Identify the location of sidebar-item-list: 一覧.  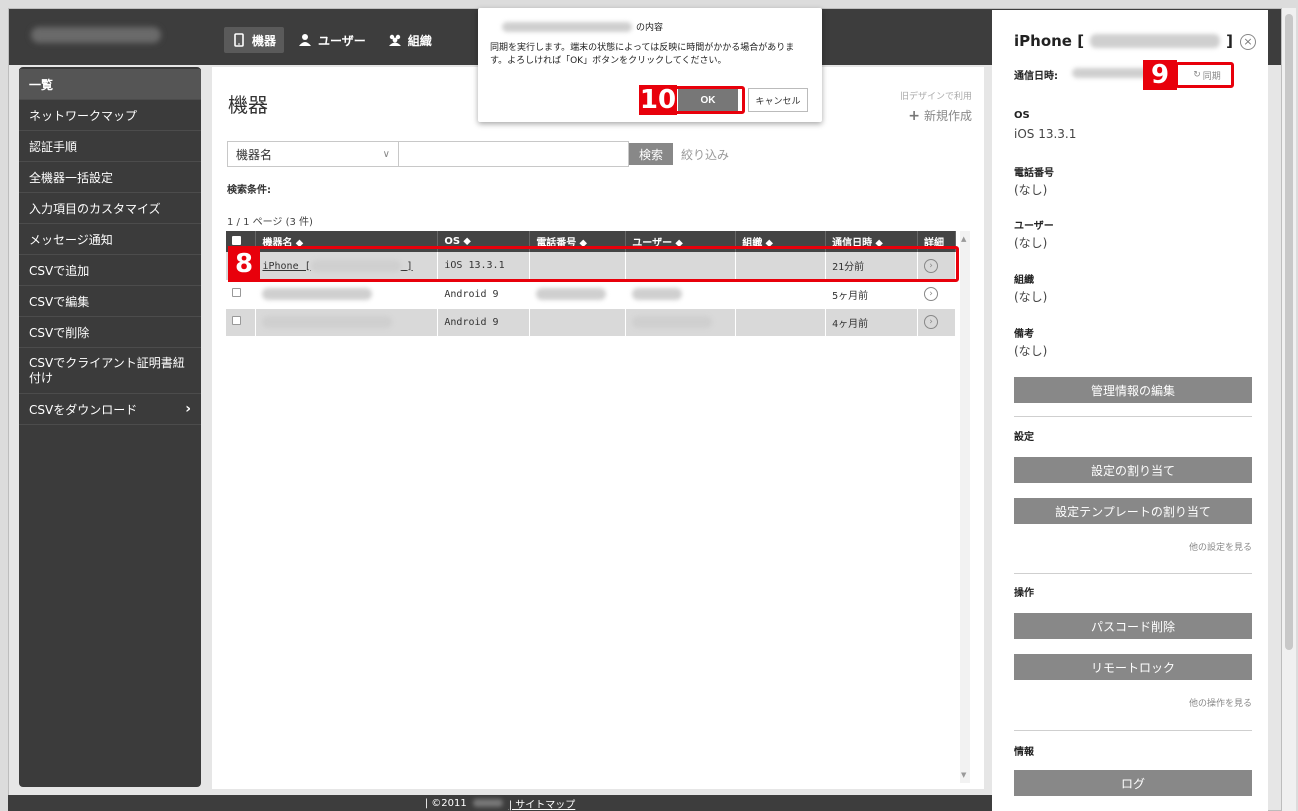
(110, 84).